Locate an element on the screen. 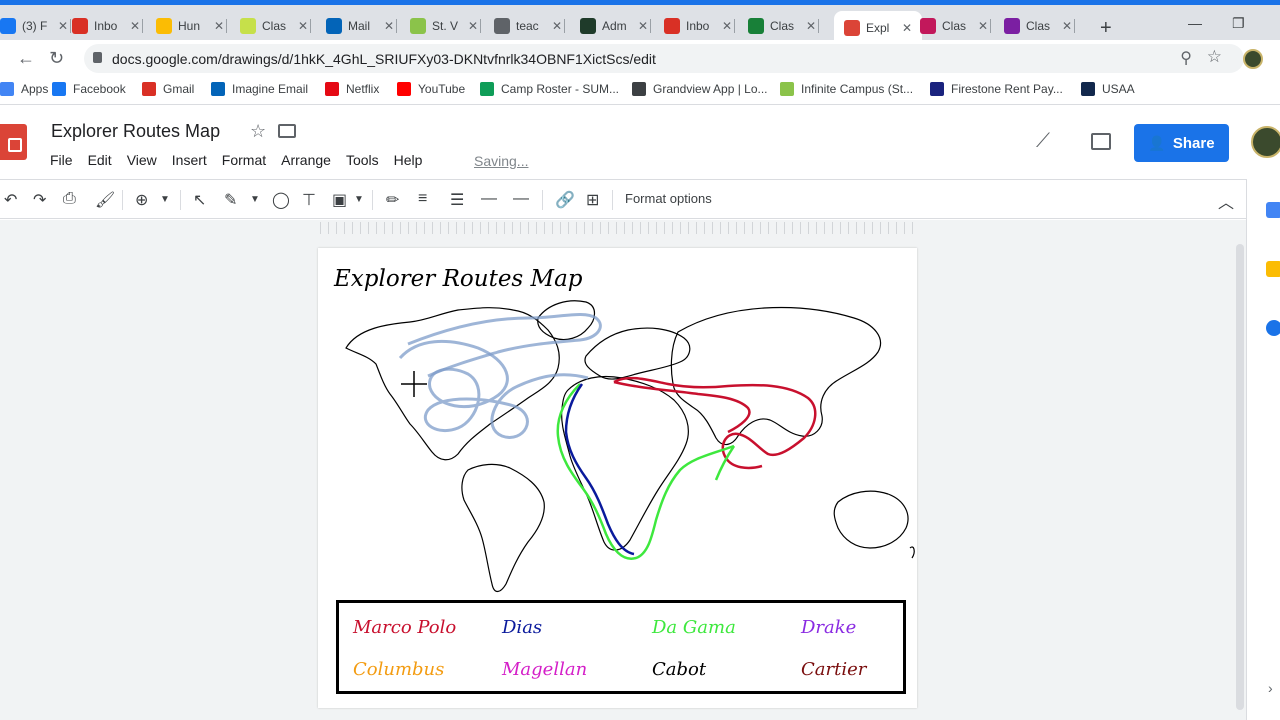  bookmark-item: Apps is located at coordinates (24, 89).